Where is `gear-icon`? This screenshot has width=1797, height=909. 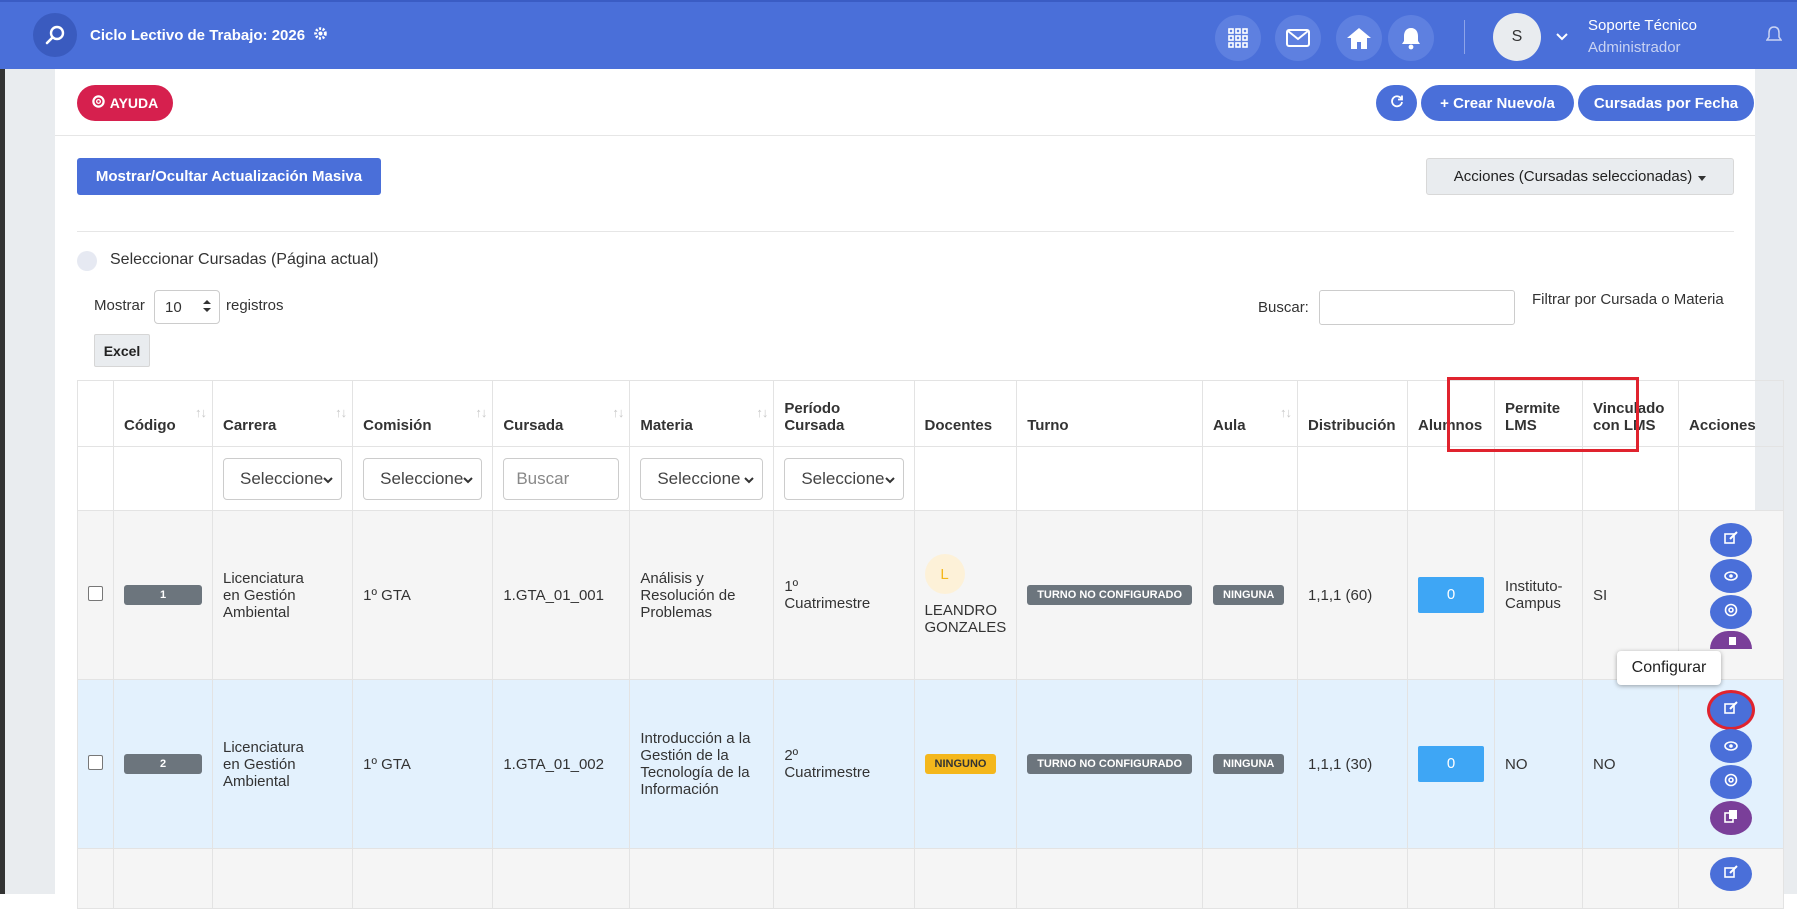
gear-icon is located at coordinates (320, 35).